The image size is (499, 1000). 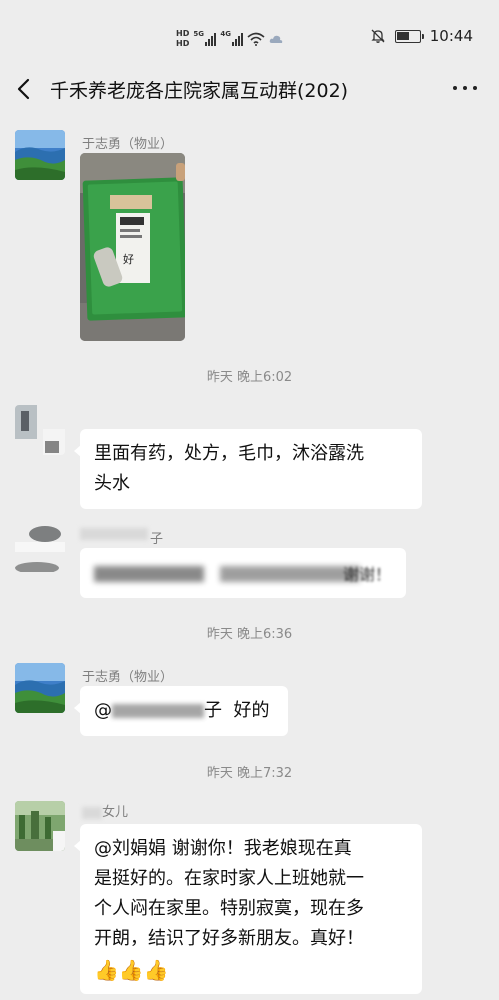 What do you see at coordinates (367, 574) in the screenshot?
I see `message-text-partial: 谢谢！` at bounding box center [367, 574].